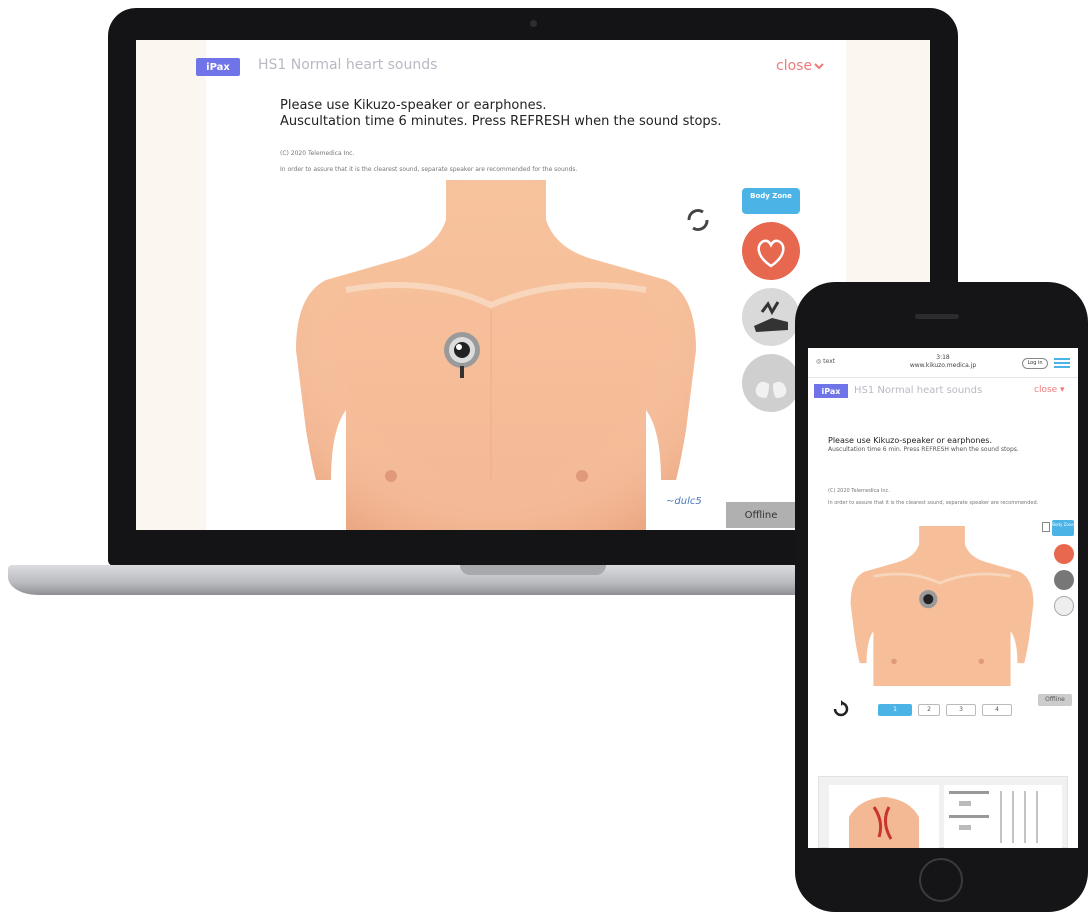  I want to click on instruction-line-1: Please use Kikuzo-speaker or earphones., so click(413, 105).